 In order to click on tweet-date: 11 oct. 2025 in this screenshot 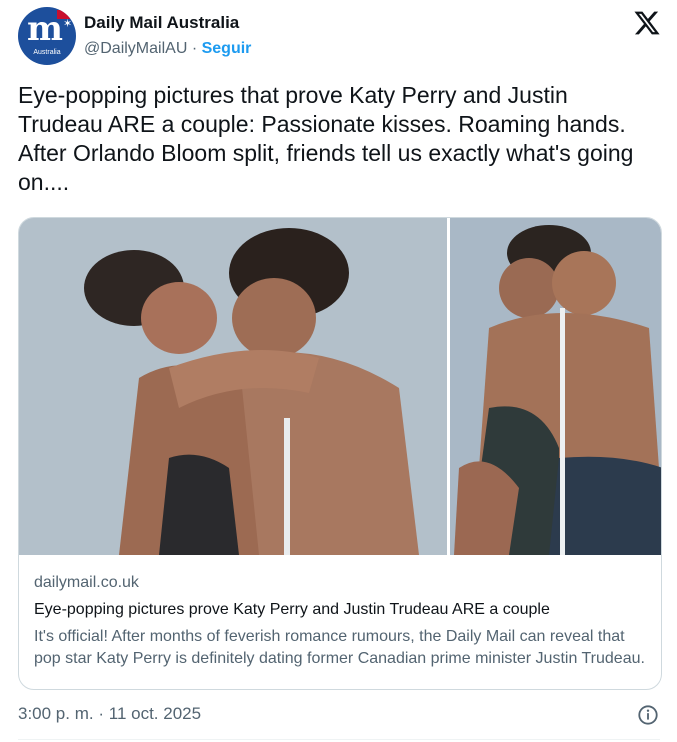, I will do `click(155, 713)`.